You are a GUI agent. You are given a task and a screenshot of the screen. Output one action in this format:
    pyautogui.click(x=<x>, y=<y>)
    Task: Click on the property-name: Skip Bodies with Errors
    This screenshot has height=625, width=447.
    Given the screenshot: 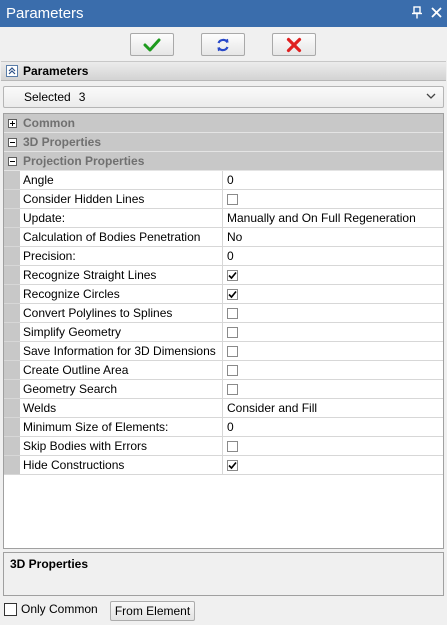 What is the action you would take?
    pyautogui.click(x=121, y=446)
    